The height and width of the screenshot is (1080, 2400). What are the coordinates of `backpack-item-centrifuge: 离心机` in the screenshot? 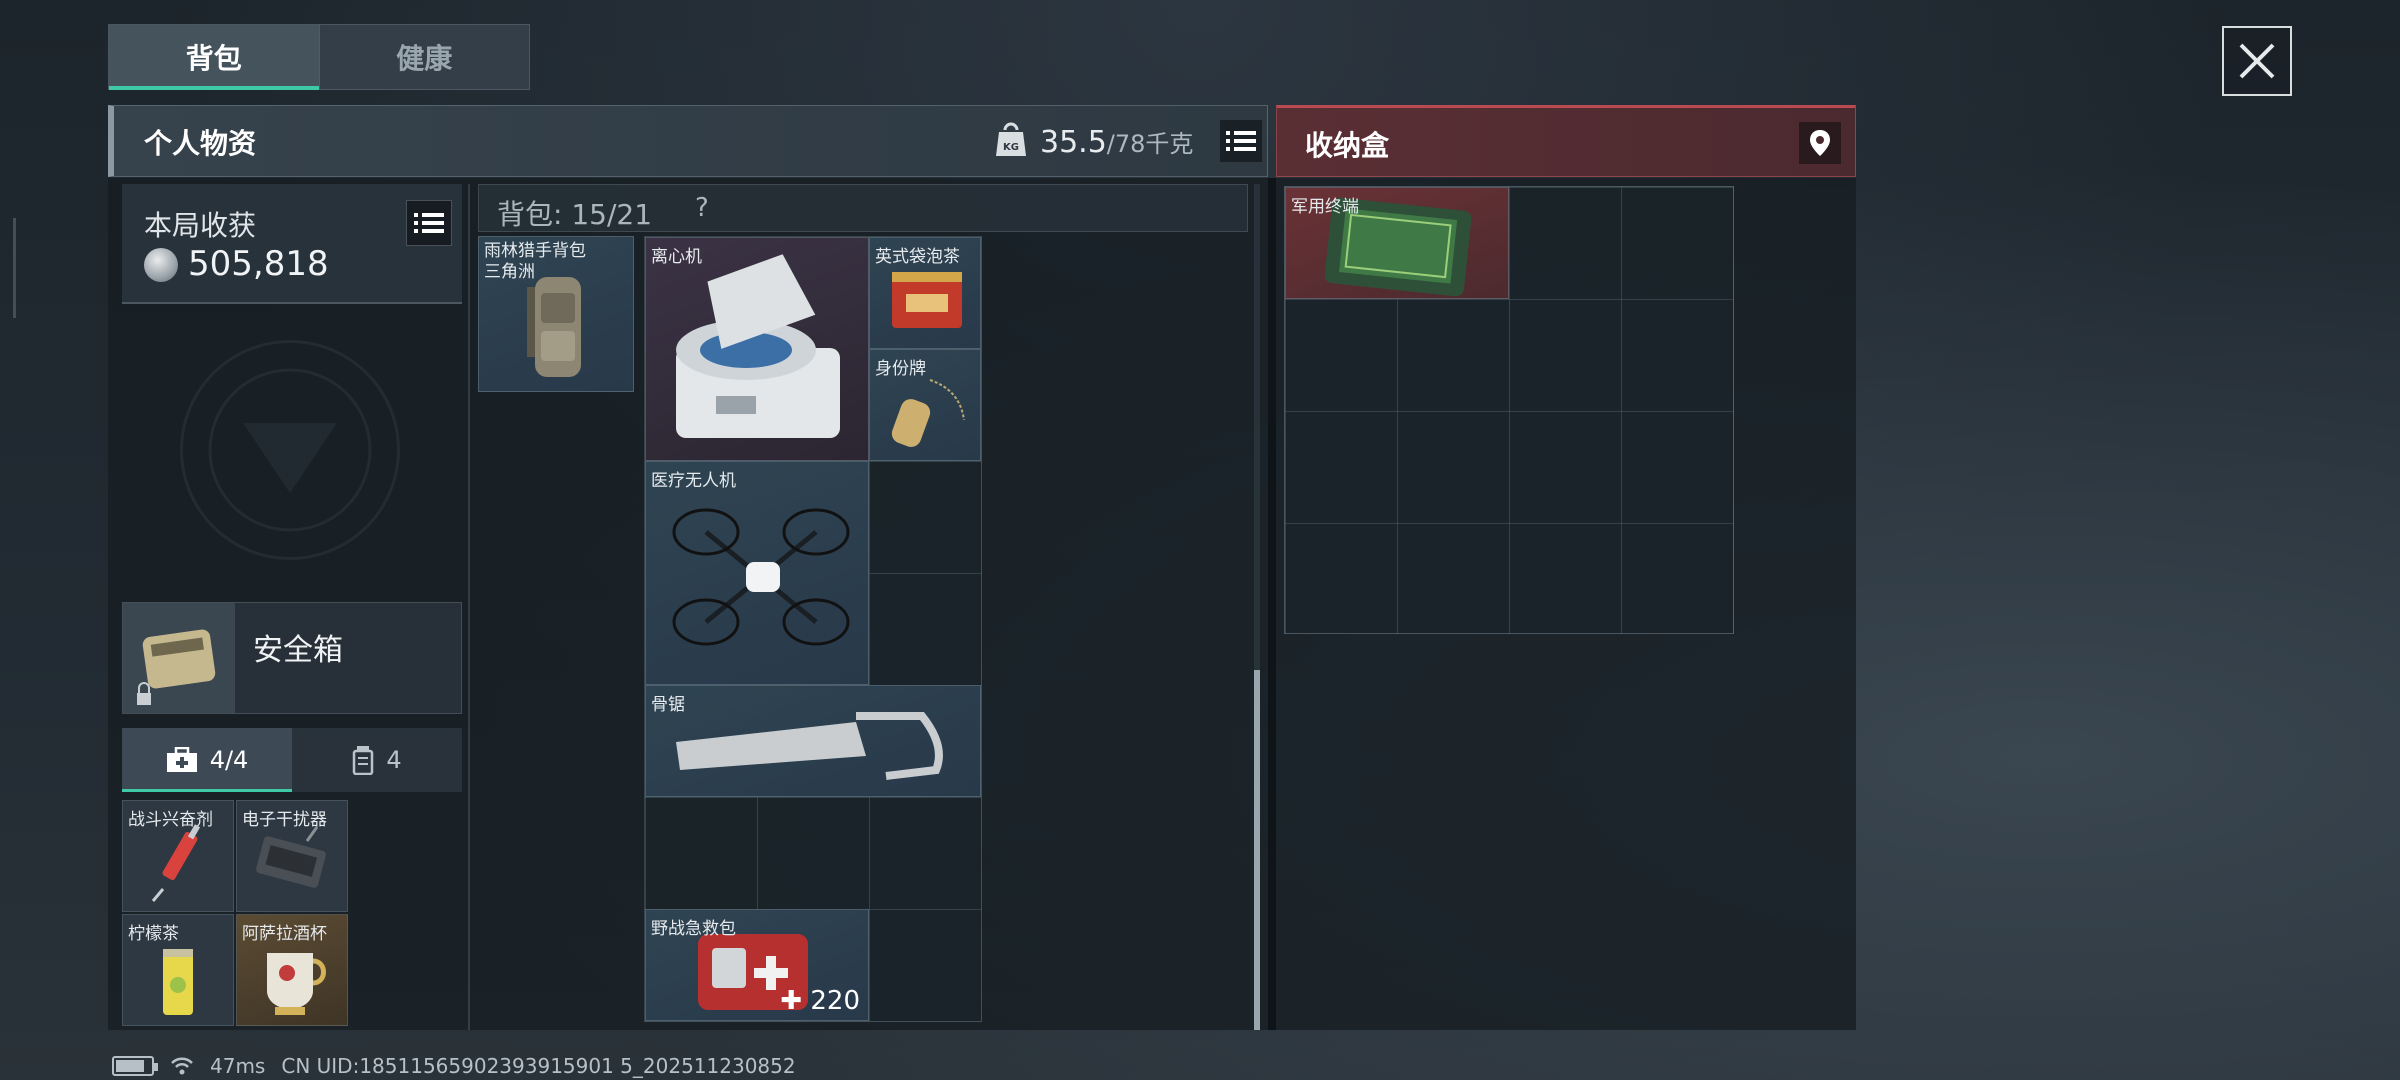 It's located at (757, 349).